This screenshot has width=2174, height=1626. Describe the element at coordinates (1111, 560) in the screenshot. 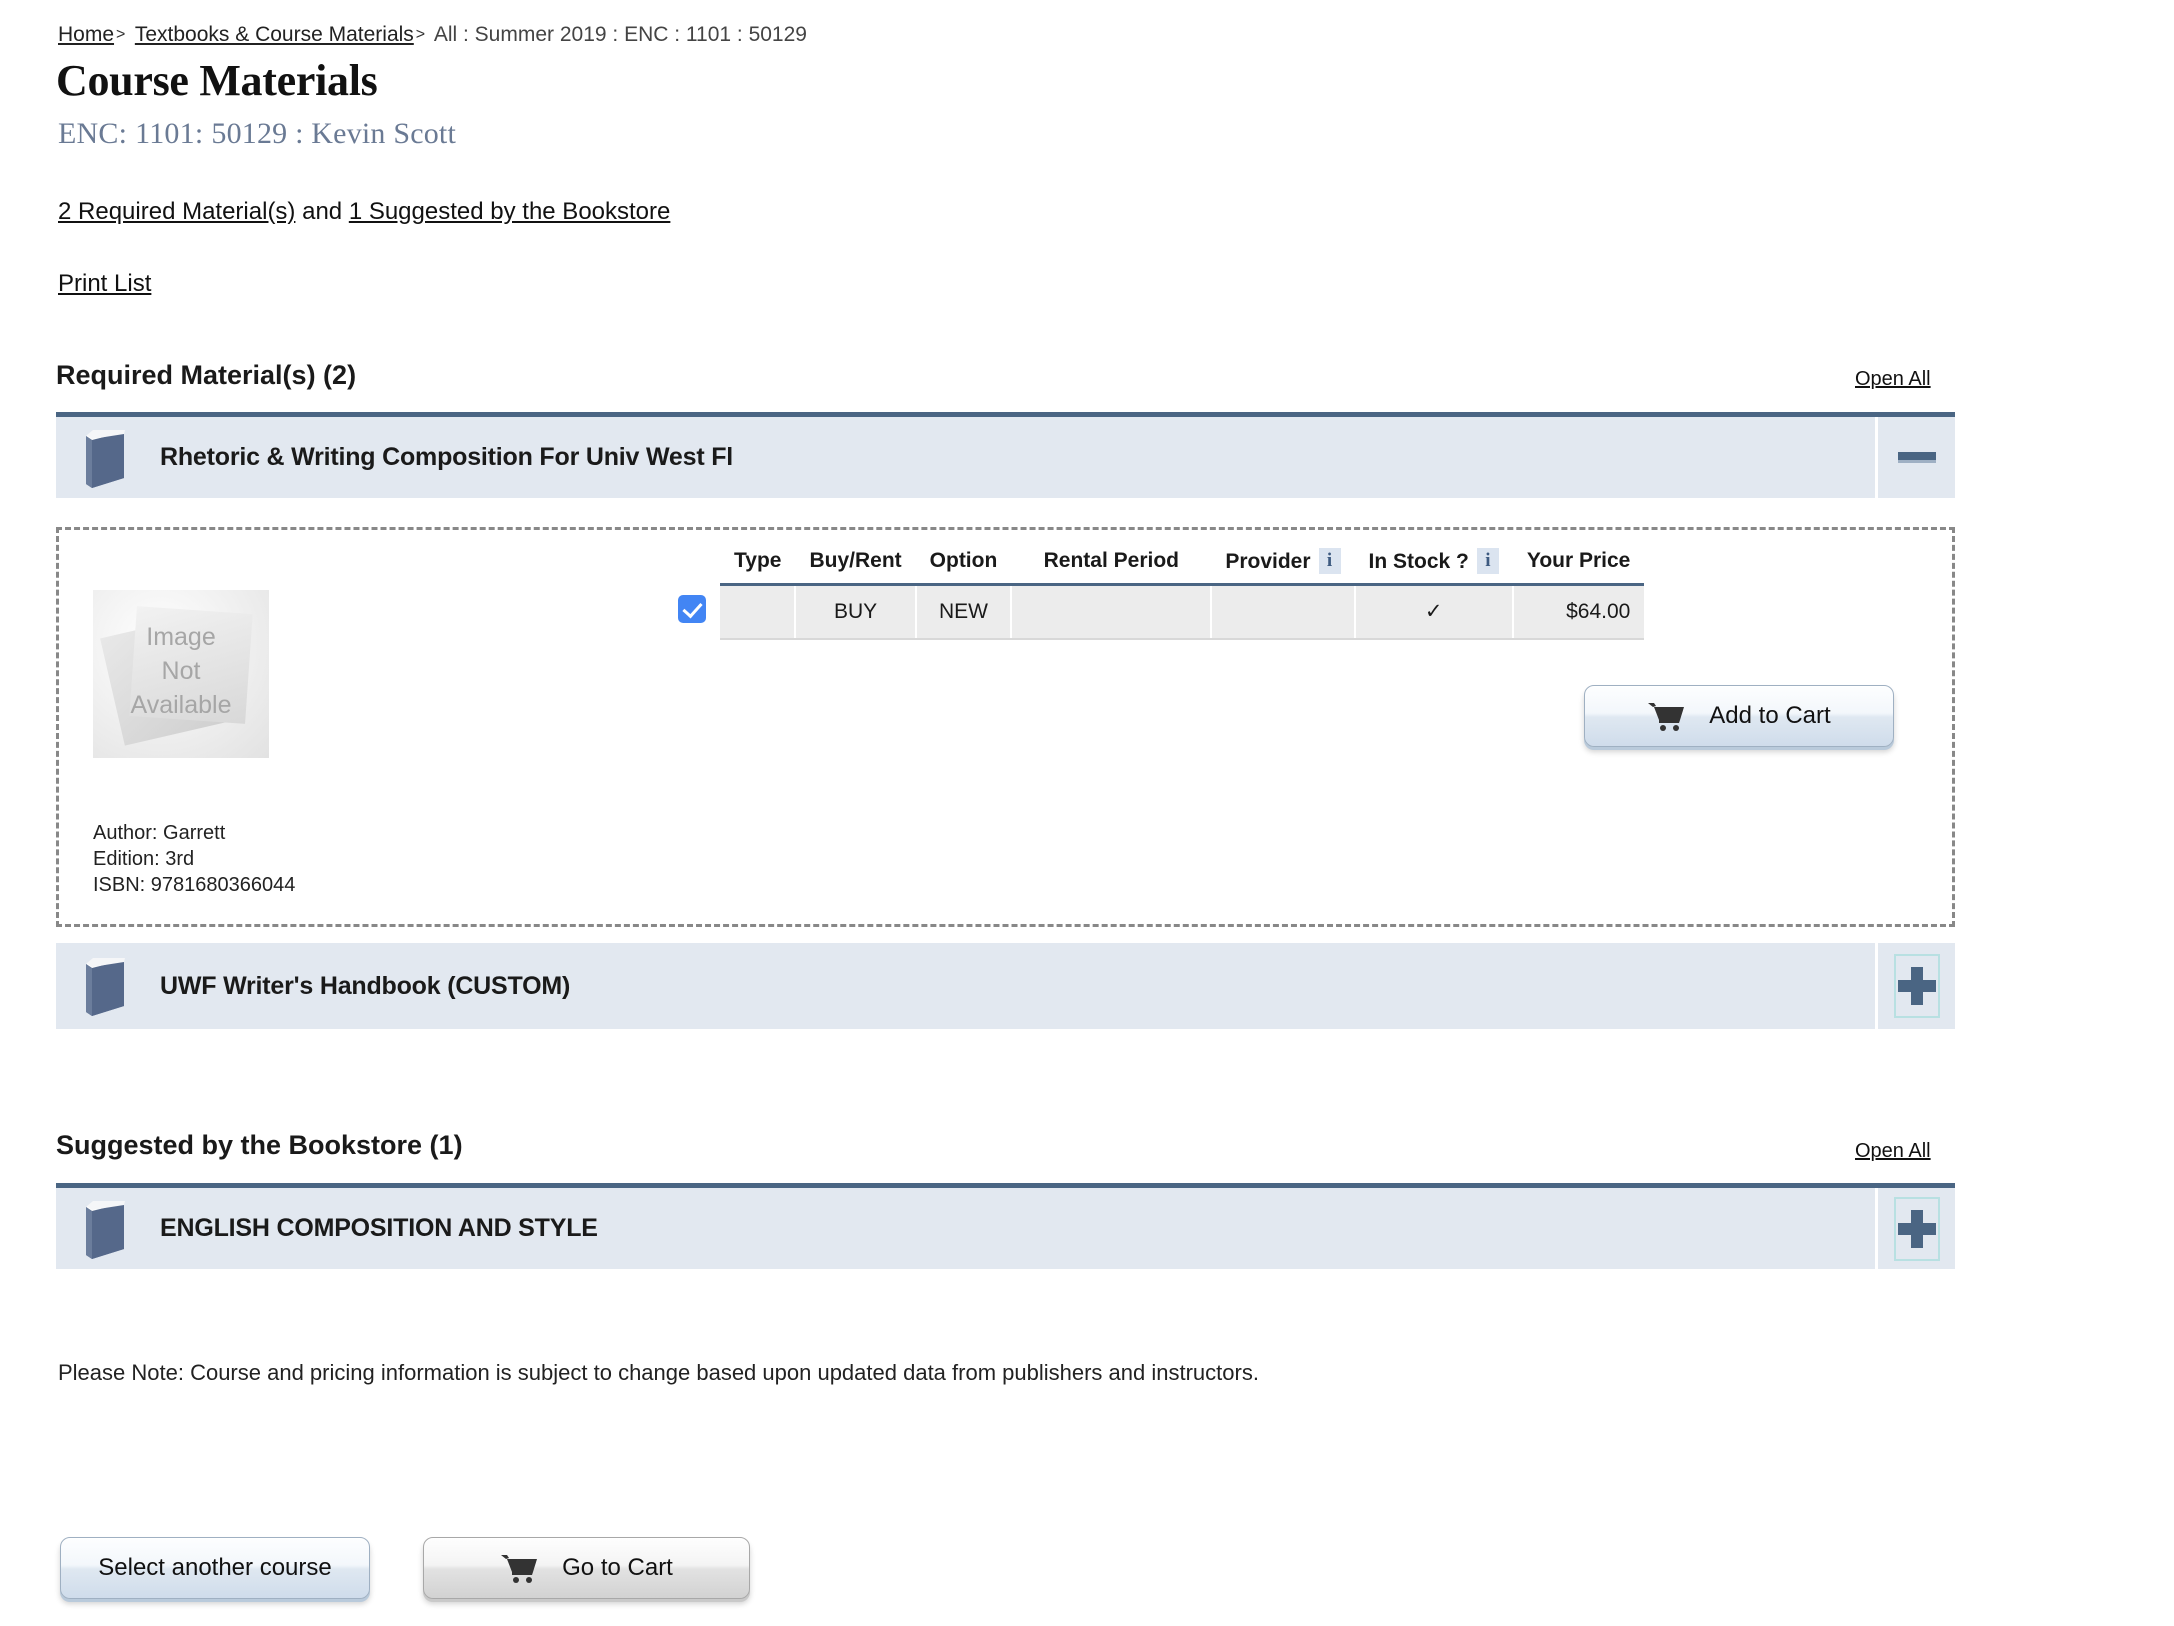

I see `col-rental-period: Rental Period` at that location.